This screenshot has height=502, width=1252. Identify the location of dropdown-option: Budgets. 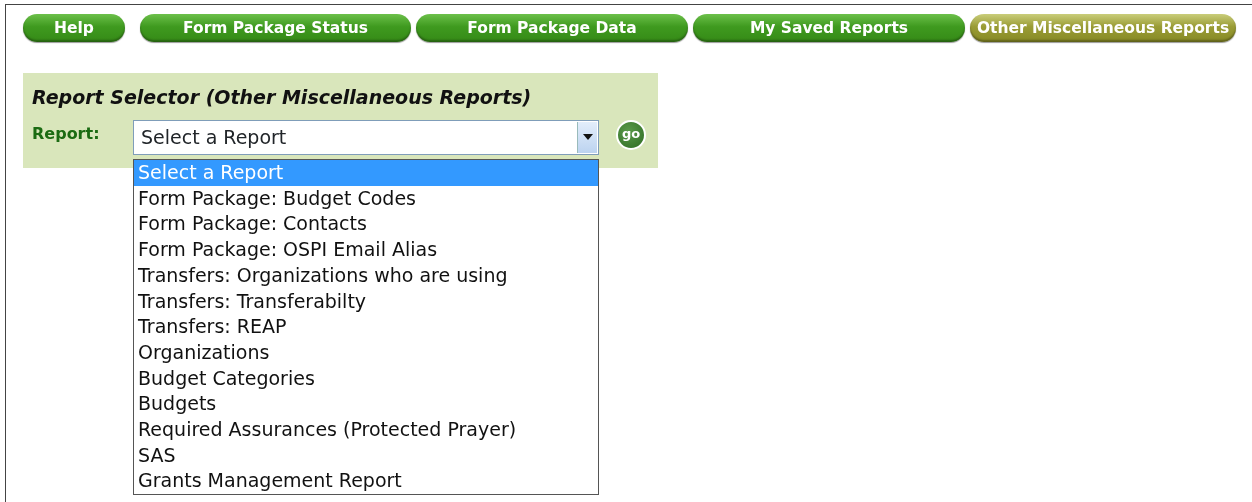
(366, 404).